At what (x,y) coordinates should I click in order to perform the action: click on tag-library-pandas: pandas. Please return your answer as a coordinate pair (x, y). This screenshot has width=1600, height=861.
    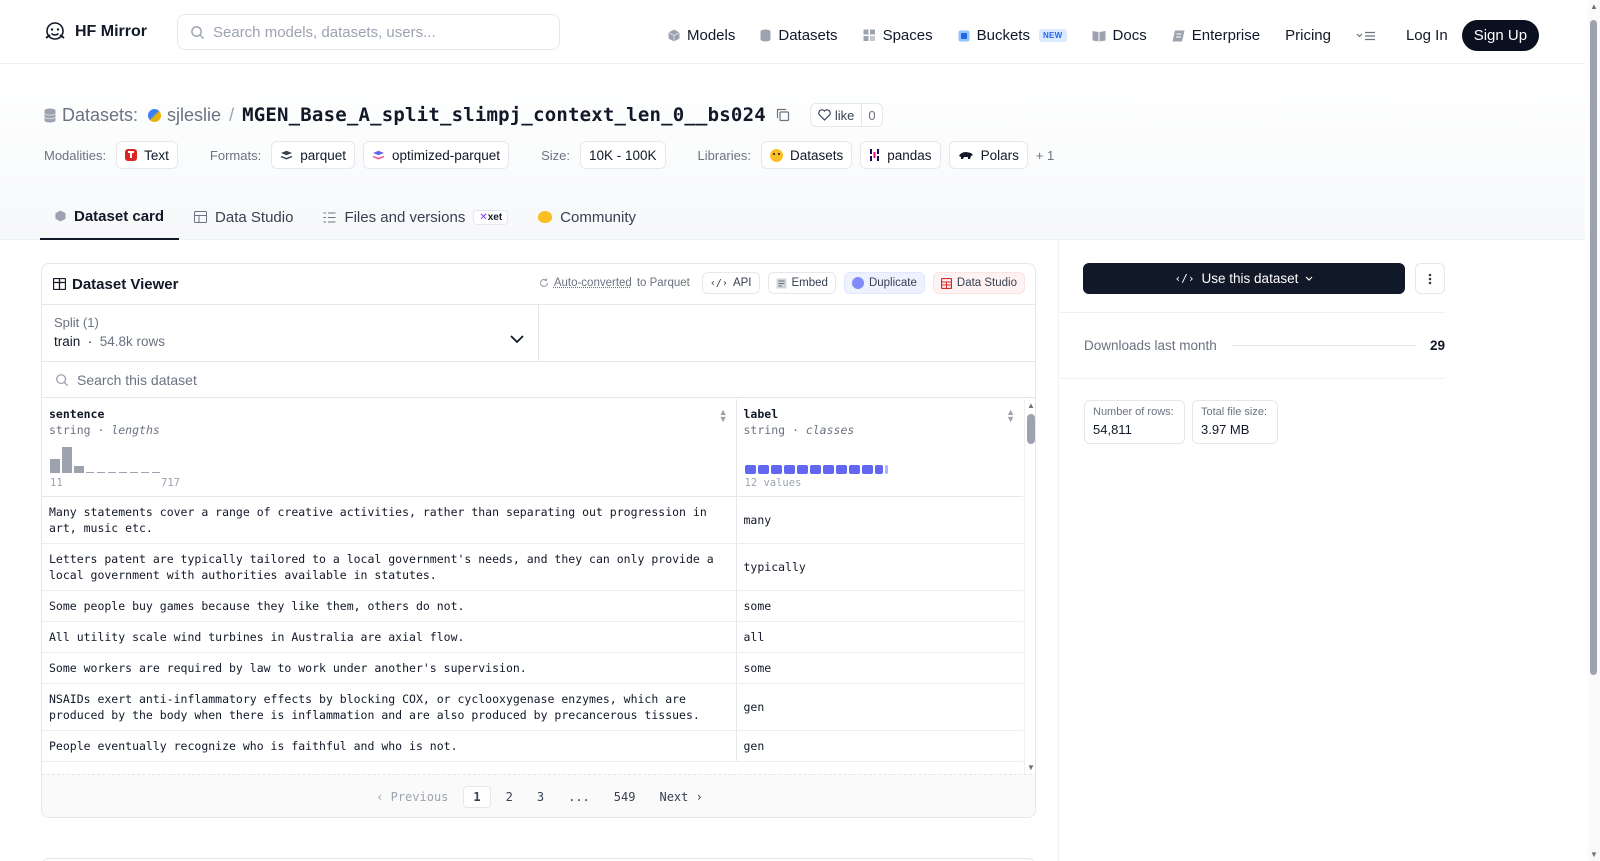
    Looking at the image, I should click on (900, 155).